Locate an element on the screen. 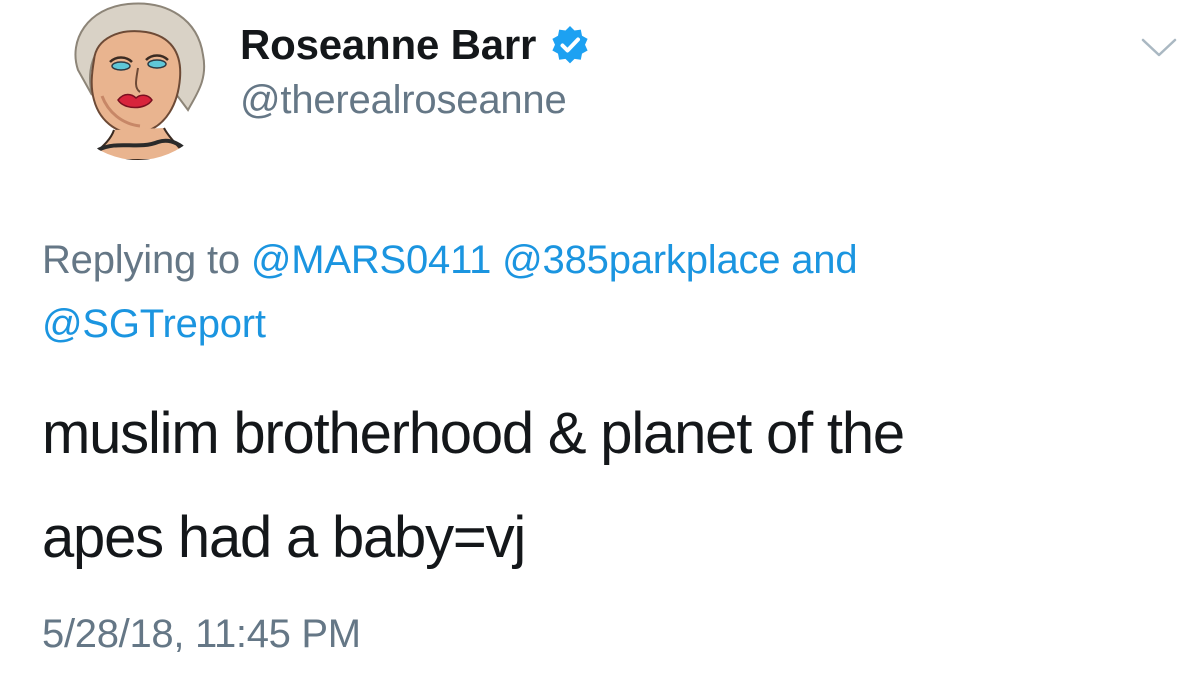 The height and width of the screenshot is (675, 1200). timestamp: 5/28/18, 11:45 PM is located at coordinates (201, 634).